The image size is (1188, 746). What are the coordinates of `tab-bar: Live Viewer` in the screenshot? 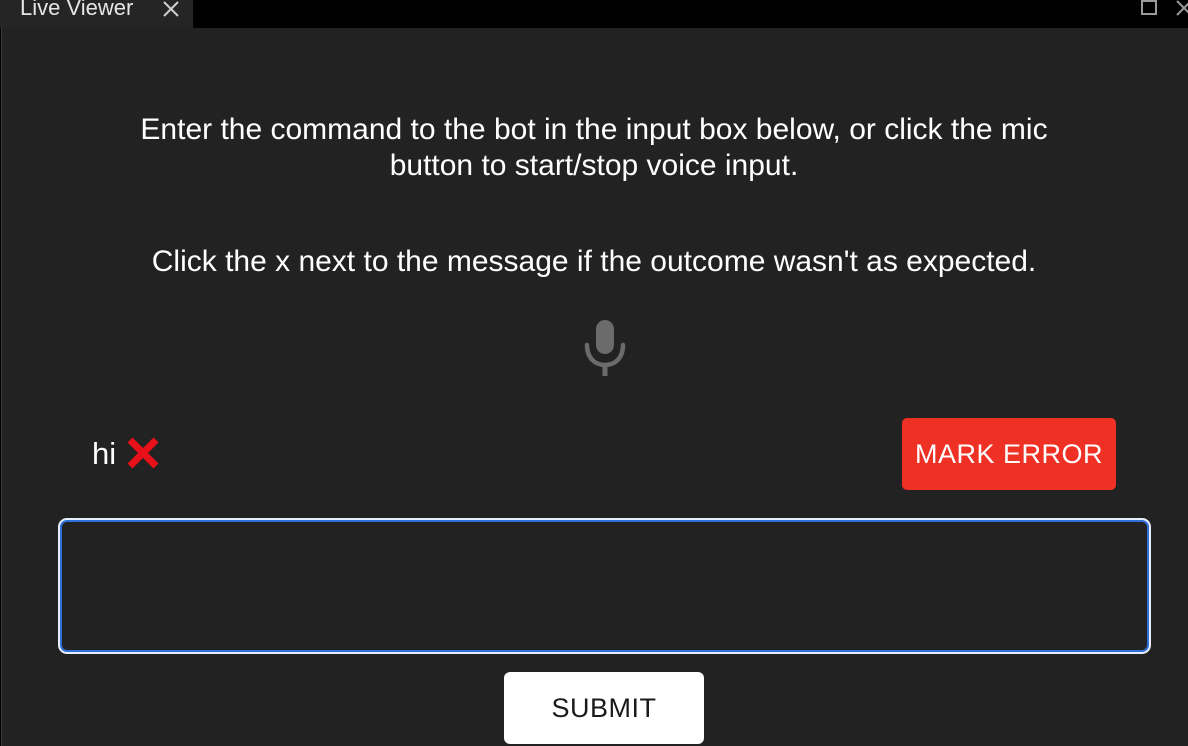 It's located at (594, 14).